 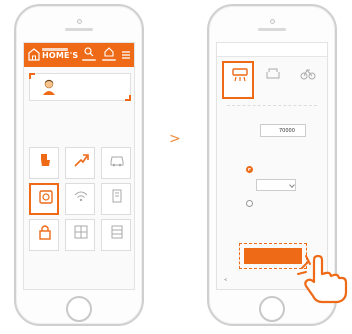 I want to click on option-select, so click(x=276, y=185).